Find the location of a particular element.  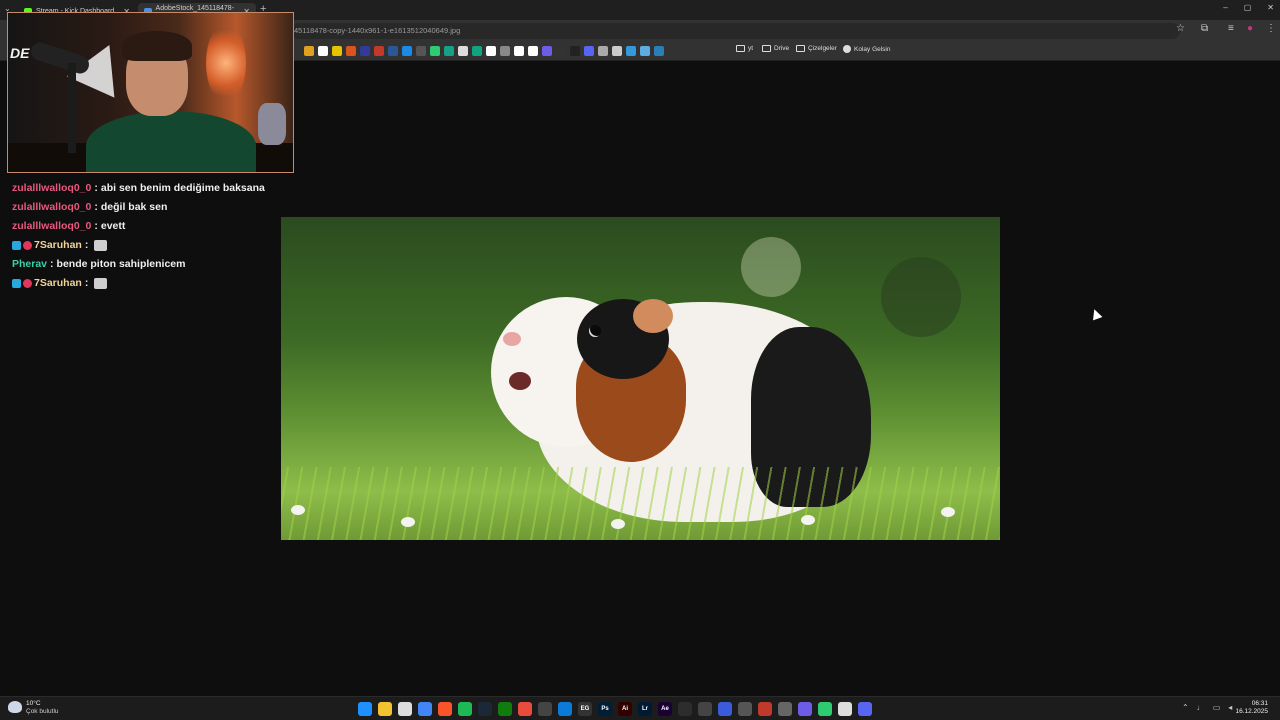

calendar-icon is located at coordinates (405, 709).